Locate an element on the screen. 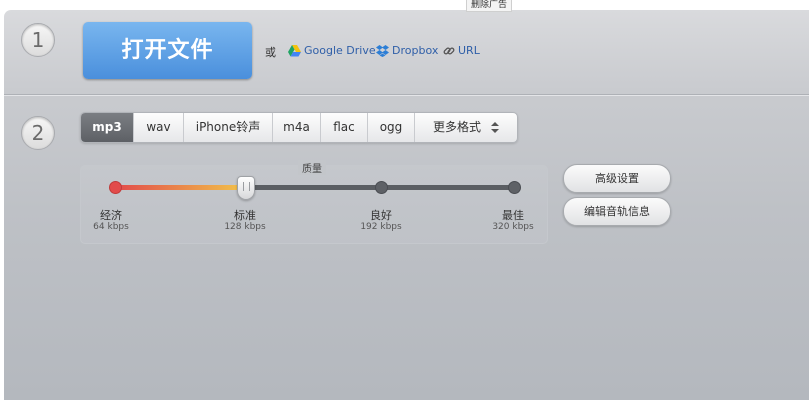  google-drive-link: Google Drive is located at coordinates (332, 50).